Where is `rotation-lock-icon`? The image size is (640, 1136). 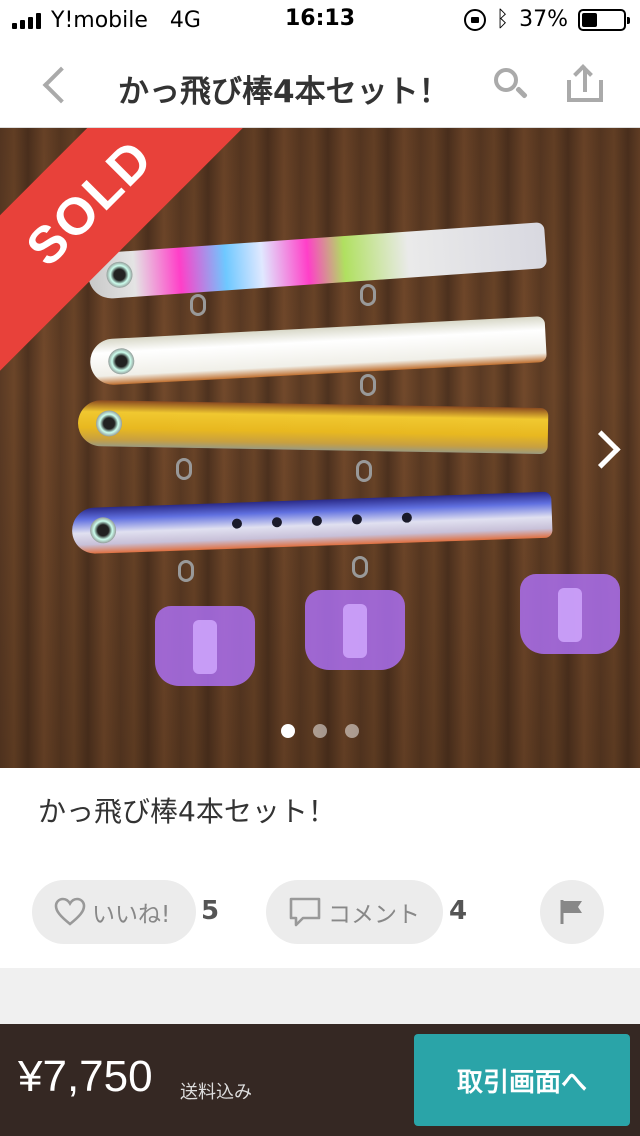
rotation-lock-icon is located at coordinates (474, 19).